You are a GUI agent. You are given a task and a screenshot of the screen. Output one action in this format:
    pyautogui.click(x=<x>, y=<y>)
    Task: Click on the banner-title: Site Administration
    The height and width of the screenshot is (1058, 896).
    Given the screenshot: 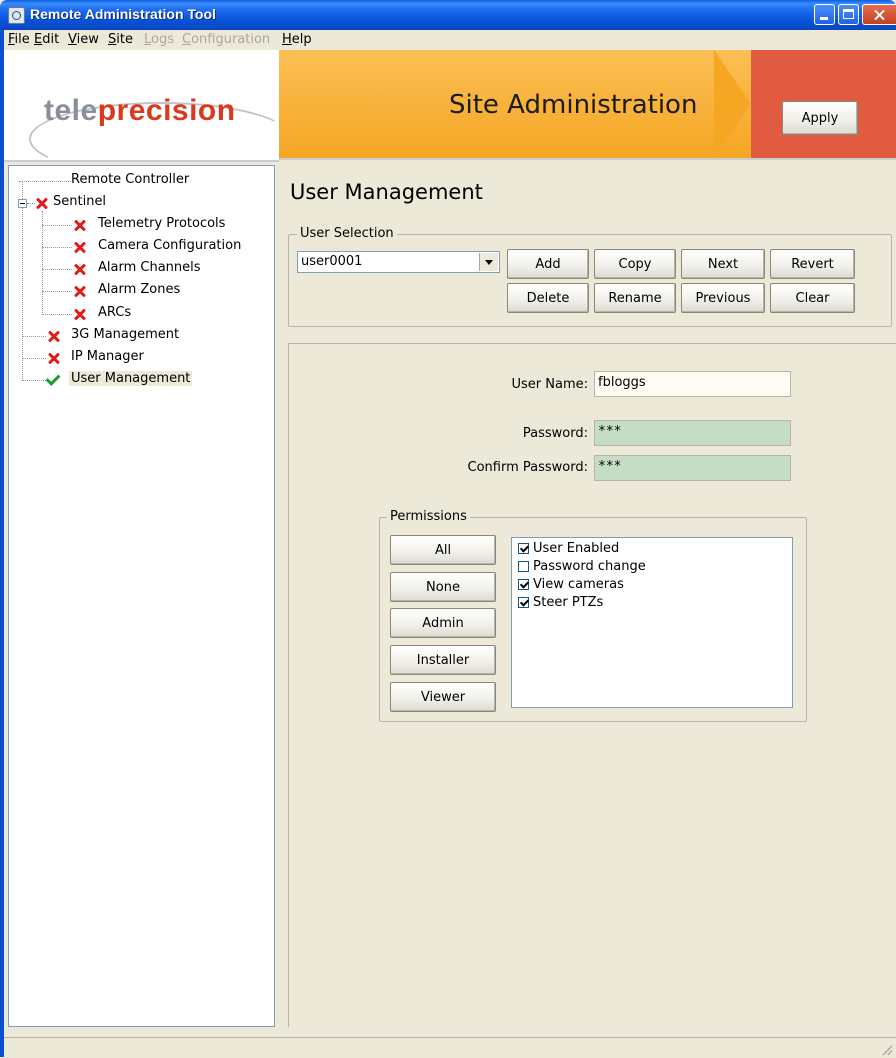 What is the action you would take?
    pyautogui.click(x=573, y=105)
    